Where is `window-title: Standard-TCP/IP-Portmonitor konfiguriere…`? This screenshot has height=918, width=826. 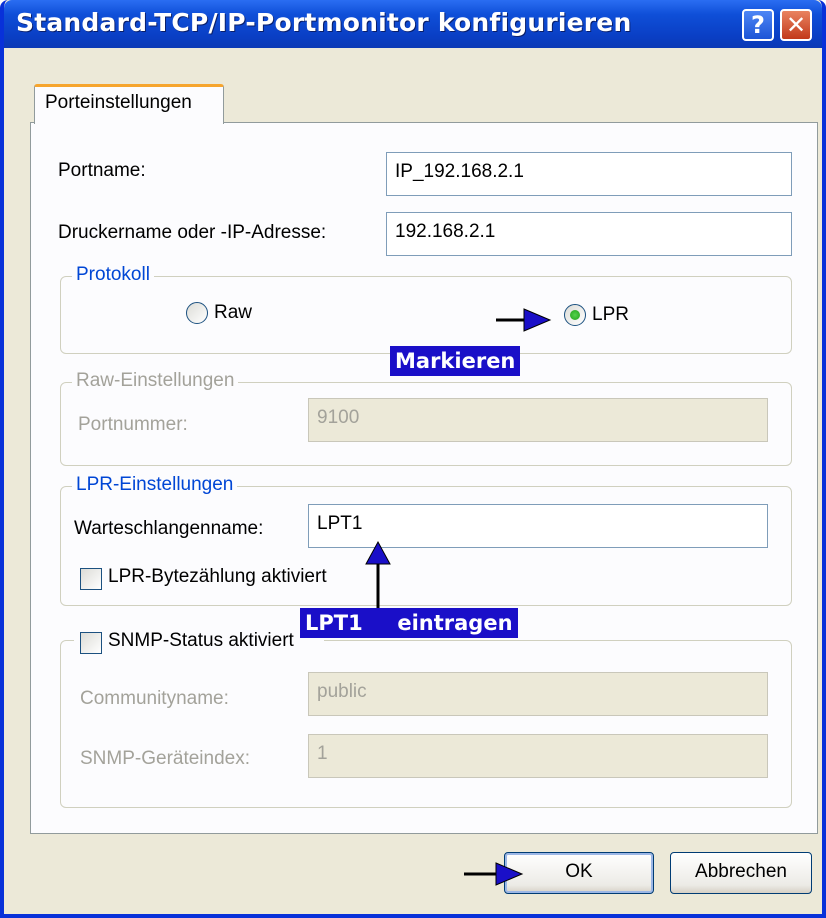
window-title: Standard-TCP/IP-Portmonitor konfiguriere… is located at coordinates (324, 22).